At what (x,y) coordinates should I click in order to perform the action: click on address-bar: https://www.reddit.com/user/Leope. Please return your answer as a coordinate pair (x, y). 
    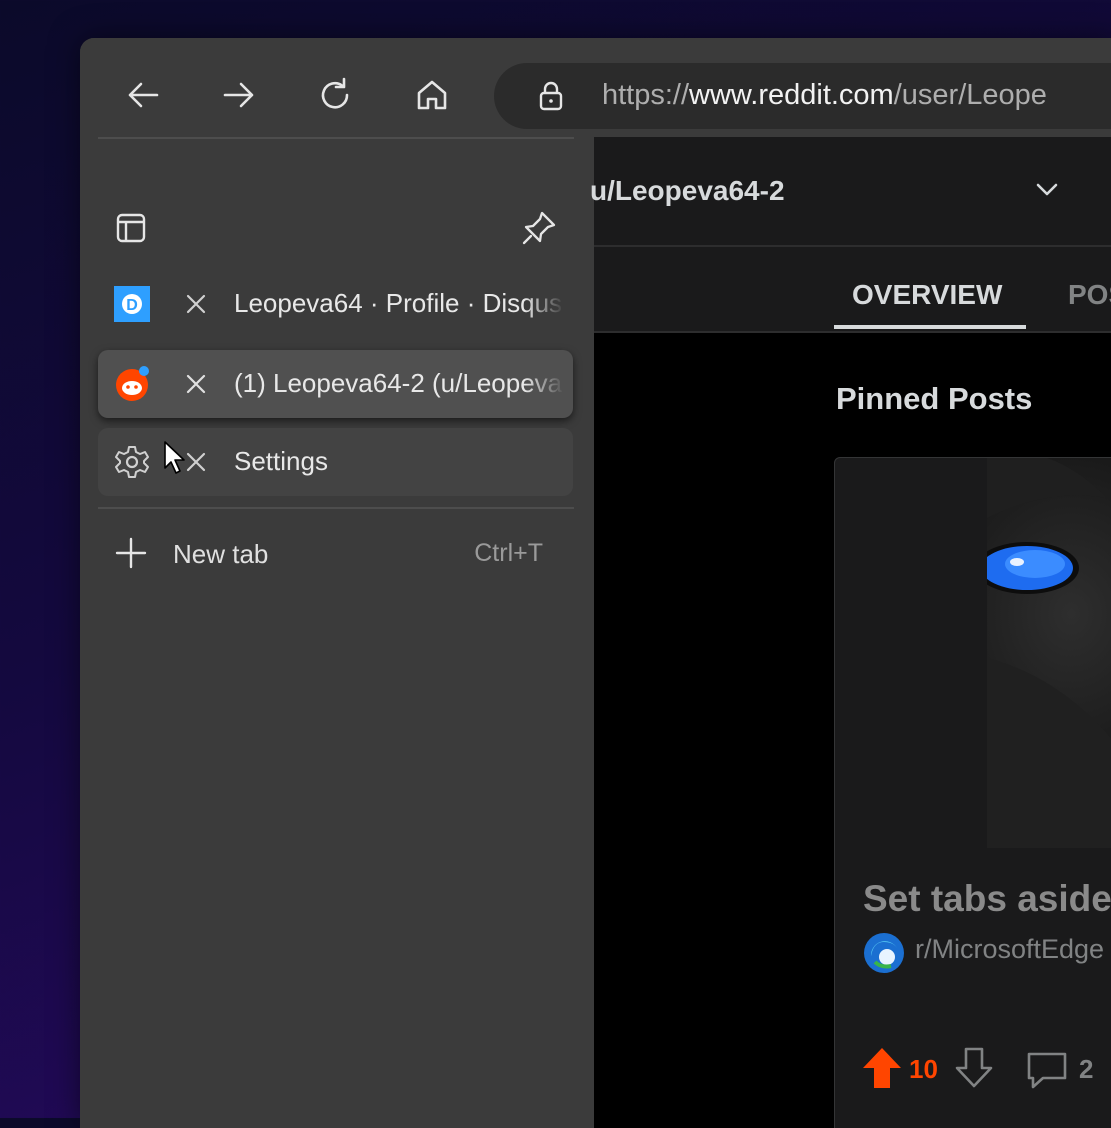
    Looking at the image, I should click on (802, 96).